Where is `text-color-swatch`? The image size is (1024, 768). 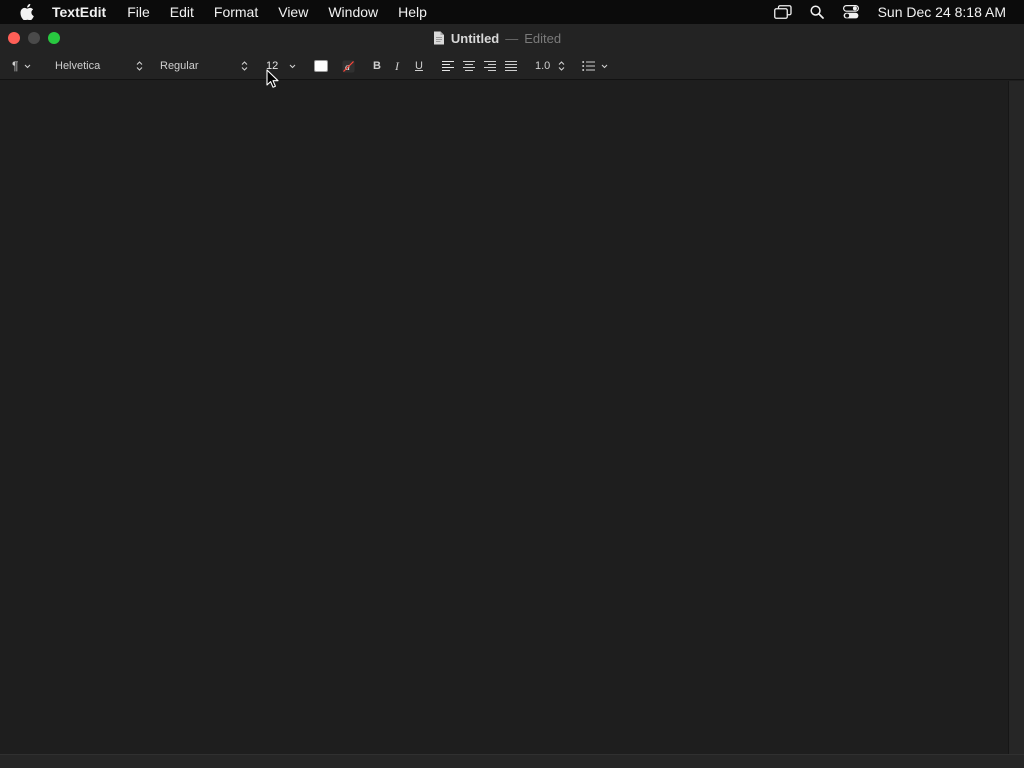
text-color-swatch is located at coordinates (321, 66).